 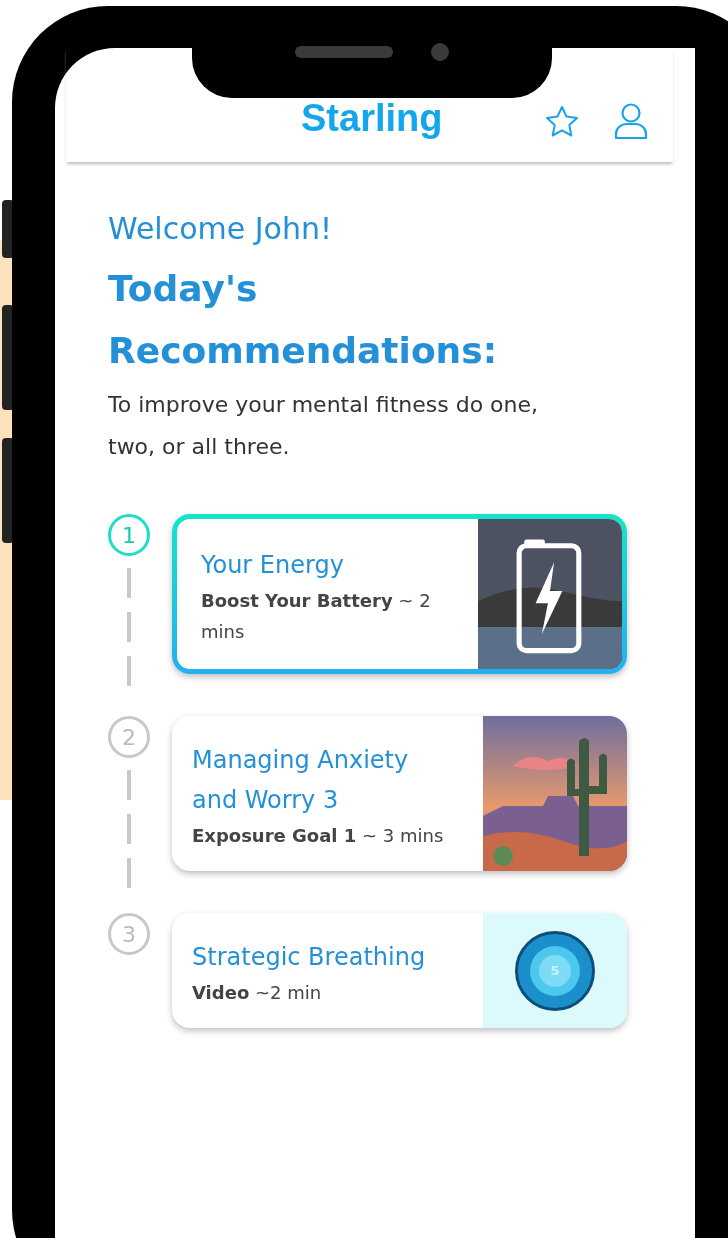 What do you see at coordinates (372, 118) in the screenshot?
I see `app-logo: Starling` at bounding box center [372, 118].